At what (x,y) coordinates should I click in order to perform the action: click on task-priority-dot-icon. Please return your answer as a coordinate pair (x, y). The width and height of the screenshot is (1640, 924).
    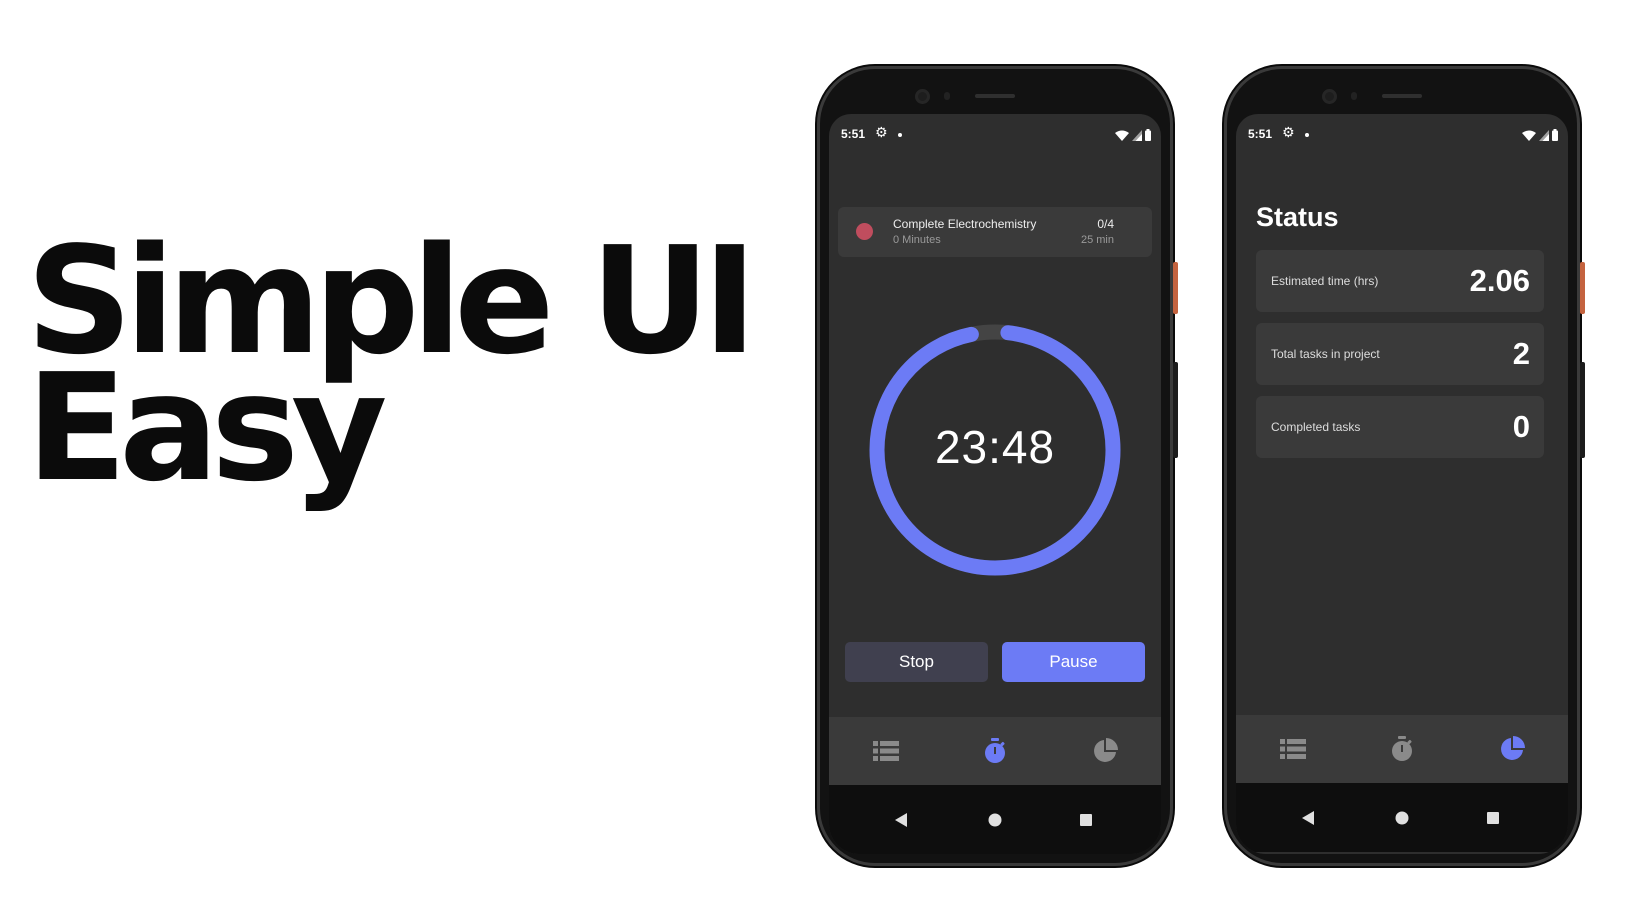
    Looking at the image, I should click on (864, 231).